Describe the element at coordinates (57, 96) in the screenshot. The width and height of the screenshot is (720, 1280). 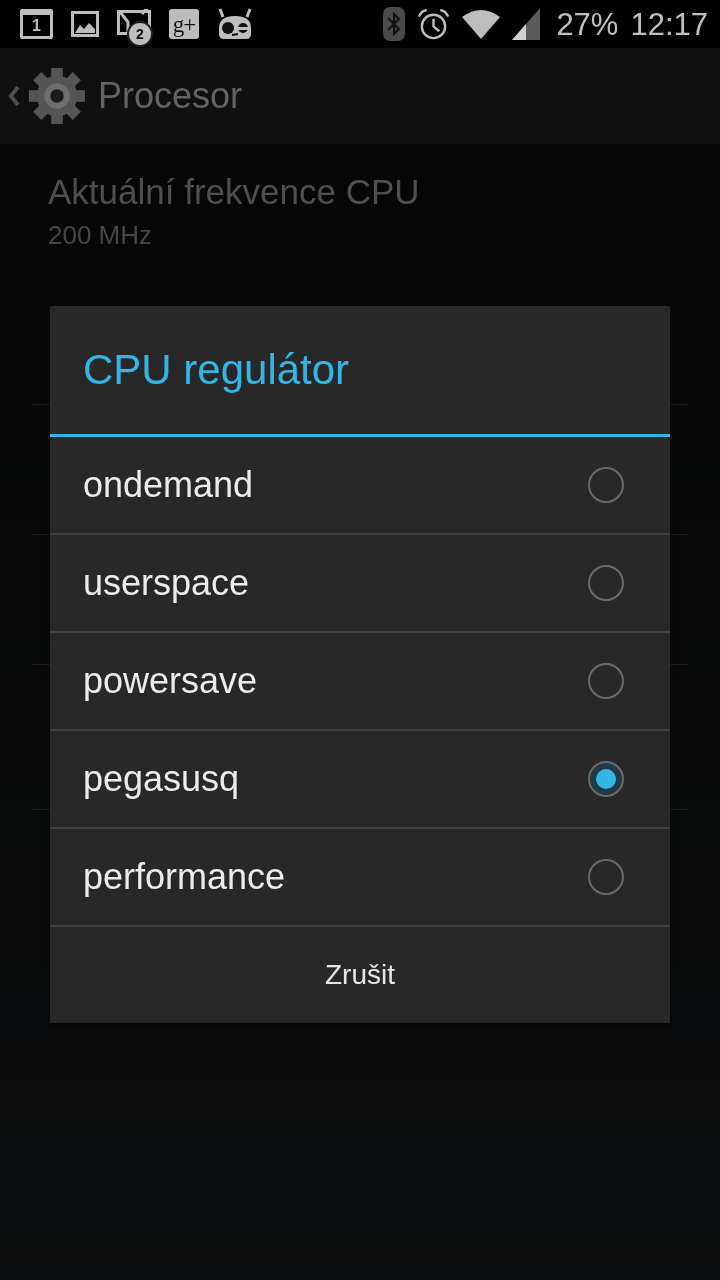
I see `gear-icon` at that location.